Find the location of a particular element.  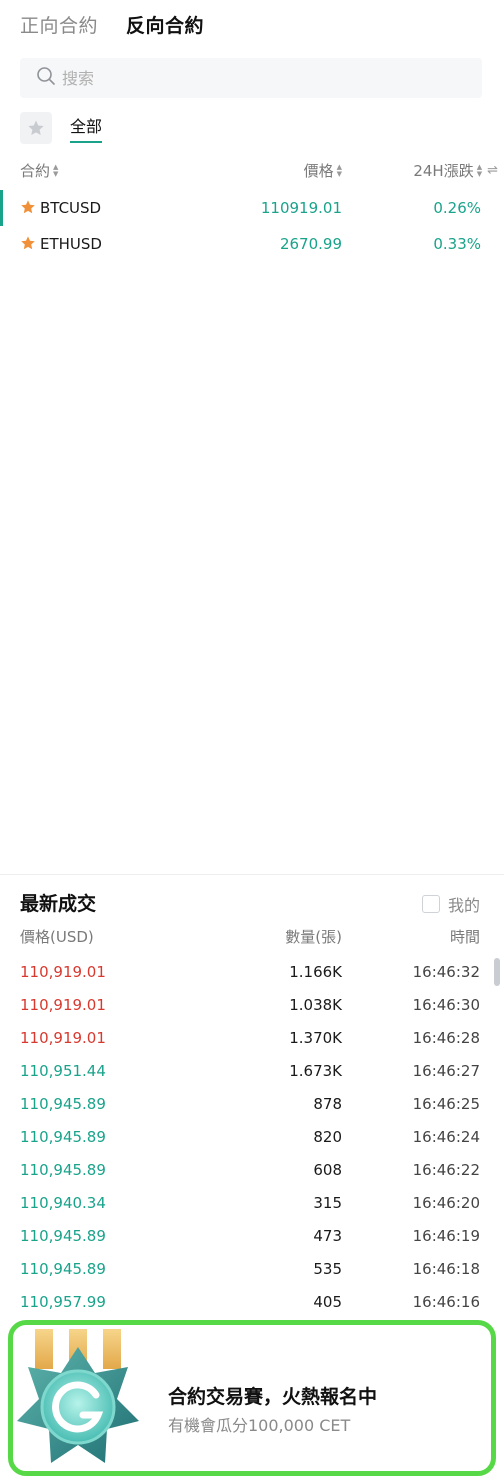

market-row-ethusd: ETHUSD 2670.99 0.33% is located at coordinates (252, 244).